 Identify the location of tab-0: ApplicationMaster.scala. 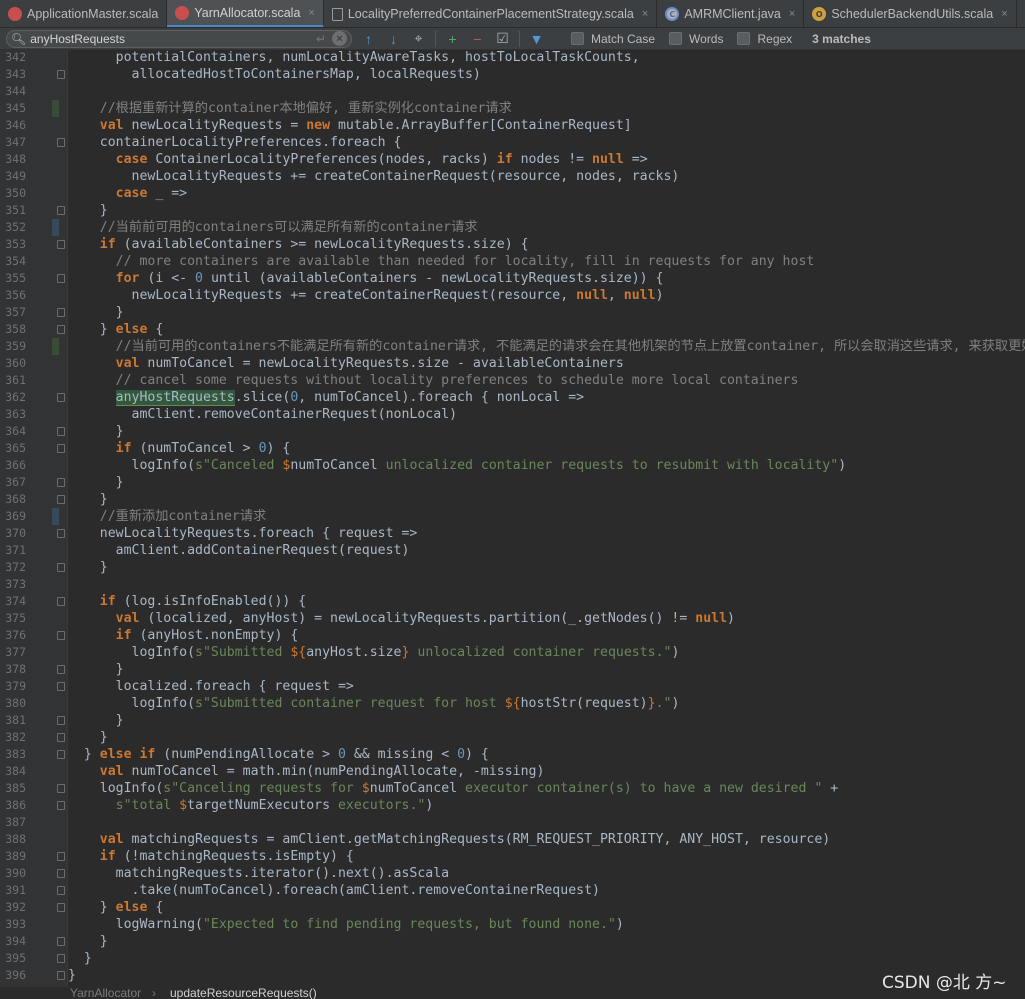
(84, 13).